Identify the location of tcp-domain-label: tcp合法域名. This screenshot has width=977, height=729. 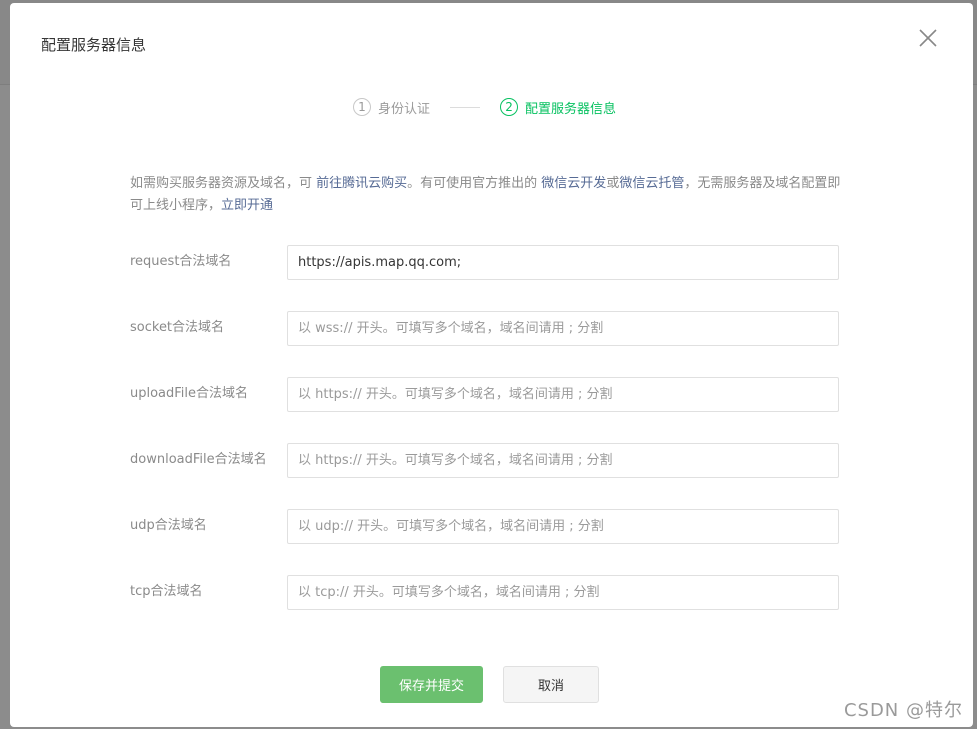
(166, 591).